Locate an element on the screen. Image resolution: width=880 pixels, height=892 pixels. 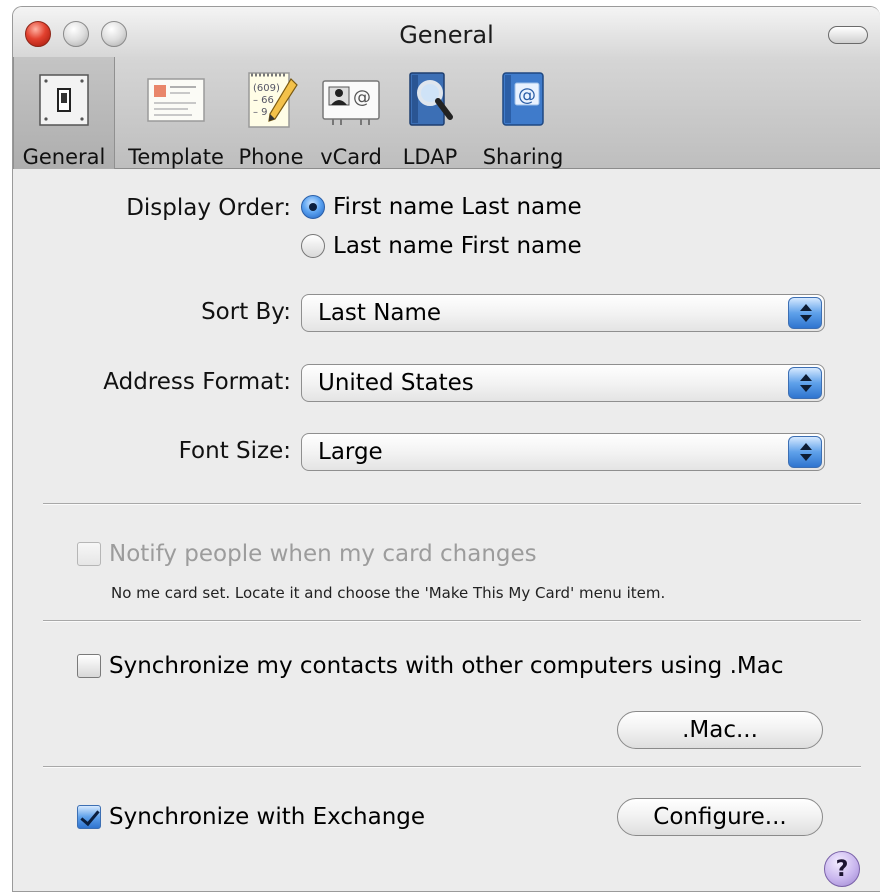
tab-vcard: @ vCard is located at coordinates (351, 113).